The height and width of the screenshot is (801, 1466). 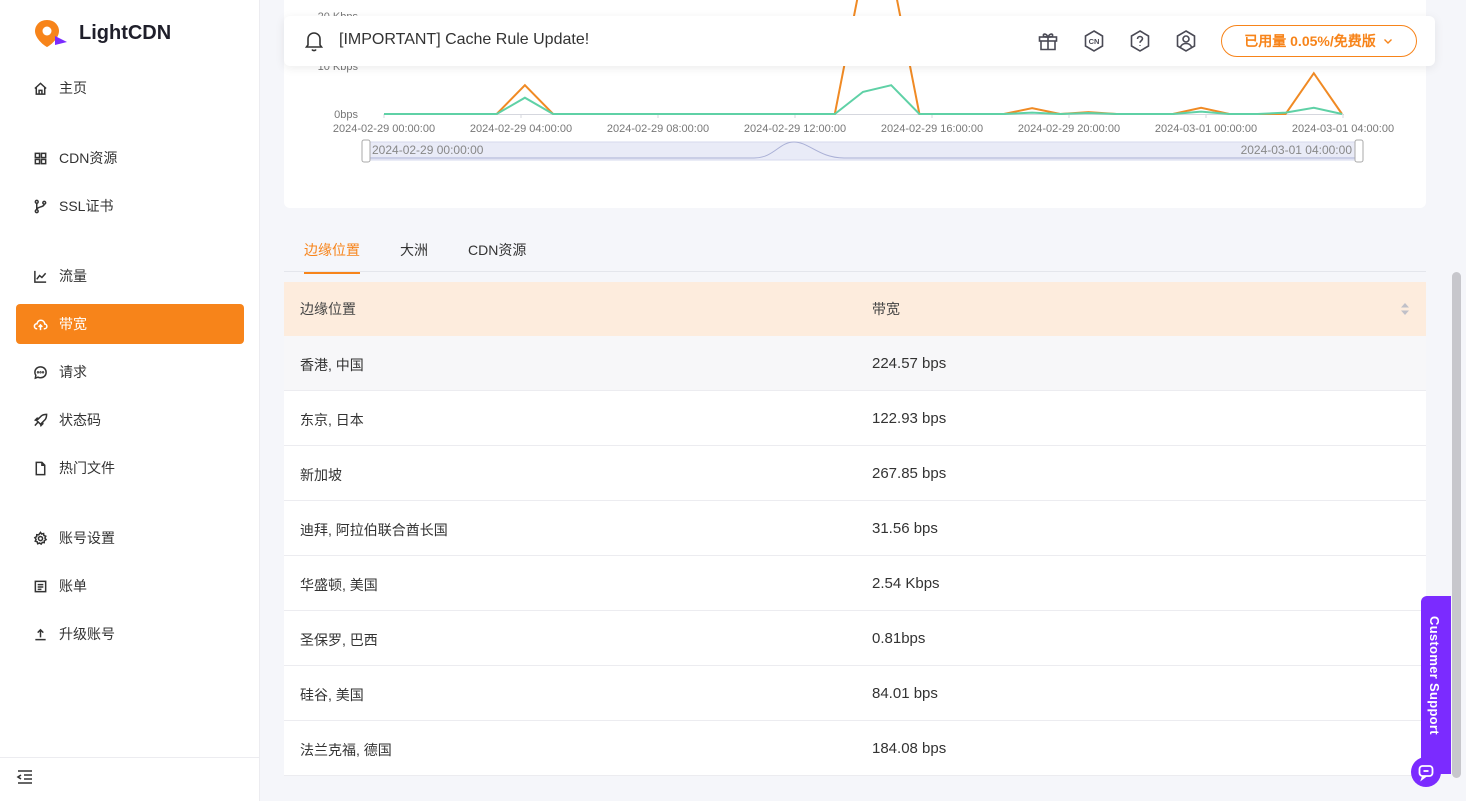 What do you see at coordinates (1434, 675) in the screenshot?
I see `customer-support-label: Customer Support` at bounding box center [1434, 675].